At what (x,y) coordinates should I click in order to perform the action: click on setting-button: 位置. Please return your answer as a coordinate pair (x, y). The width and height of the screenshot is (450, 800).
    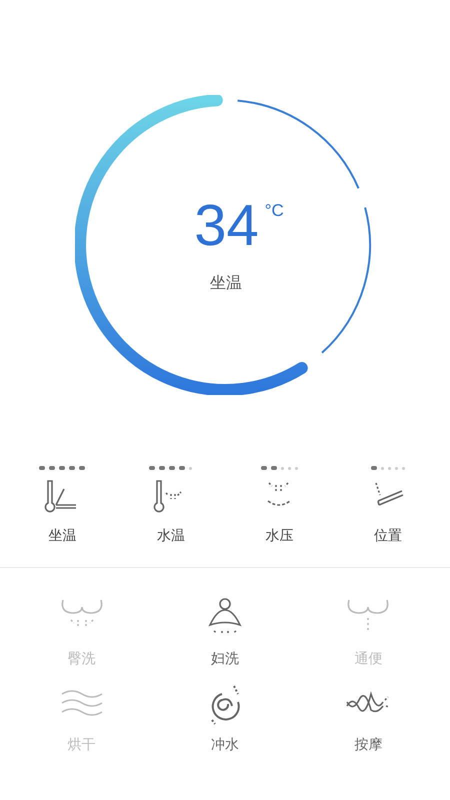
    Looking at the image, I should click on (388, 505).